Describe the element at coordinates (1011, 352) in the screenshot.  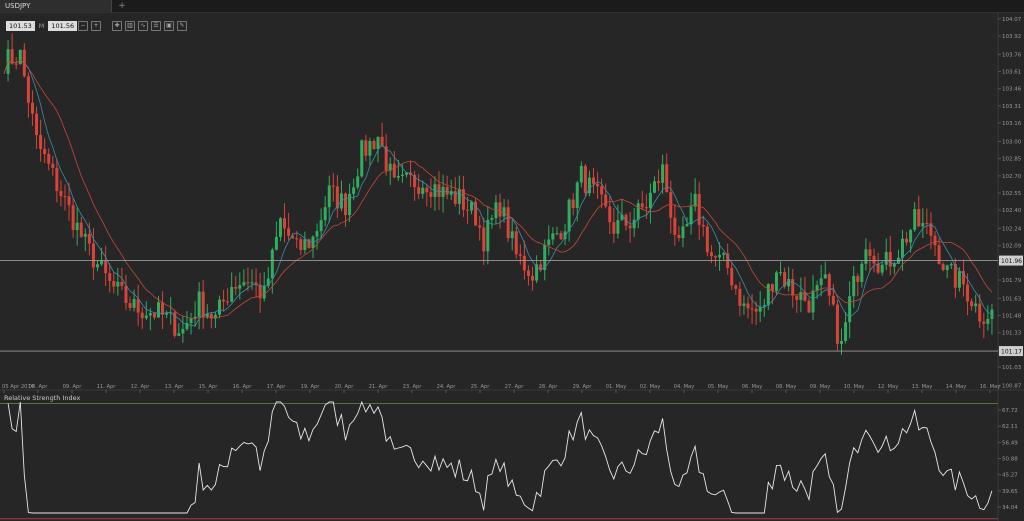
I see `price-line-label: 101.17` at that location.